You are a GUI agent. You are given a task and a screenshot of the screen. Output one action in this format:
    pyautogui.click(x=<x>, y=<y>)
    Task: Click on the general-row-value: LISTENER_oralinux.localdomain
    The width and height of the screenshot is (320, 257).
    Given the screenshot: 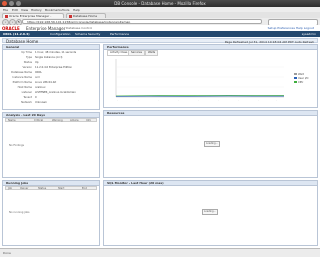 What is the action you would take?
    pyautogui.click(x=55, y=92)
    